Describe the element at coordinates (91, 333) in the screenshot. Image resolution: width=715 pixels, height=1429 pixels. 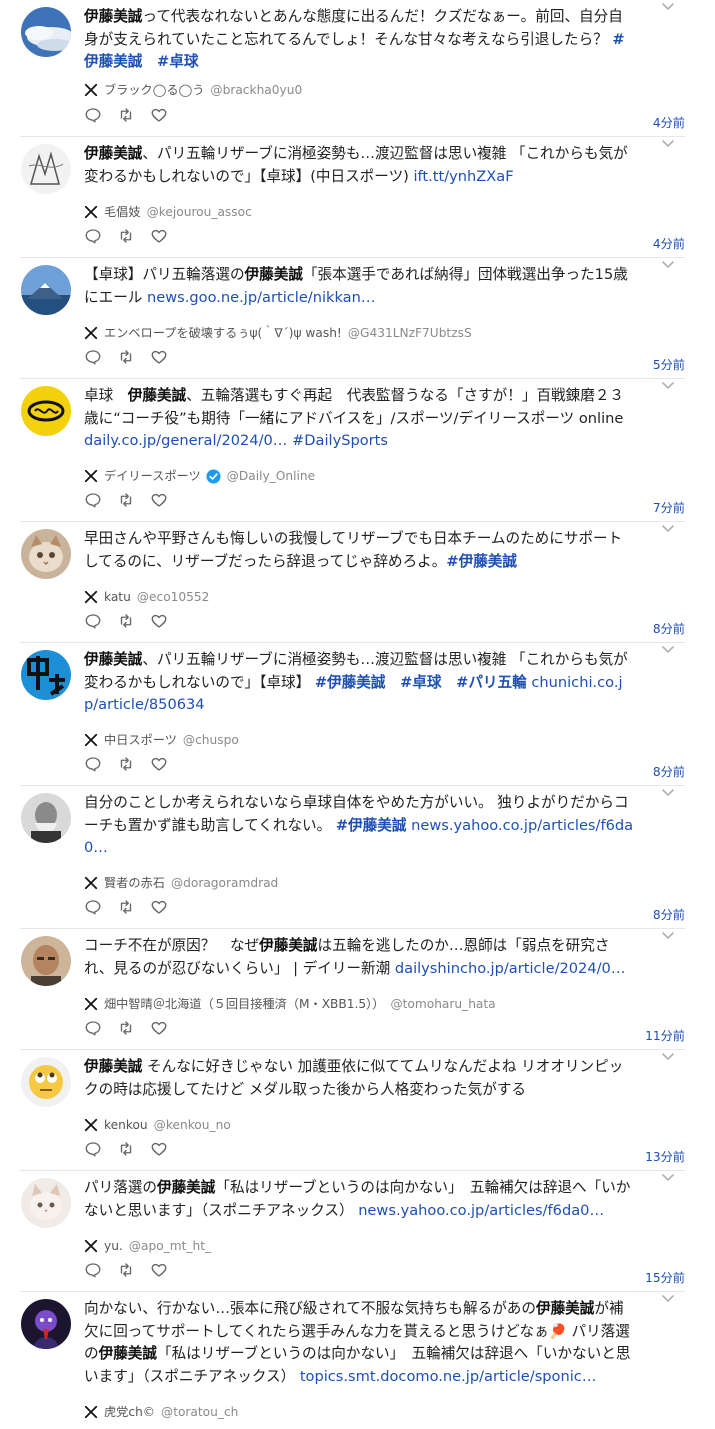
I see `x-logo-icon` at that location.